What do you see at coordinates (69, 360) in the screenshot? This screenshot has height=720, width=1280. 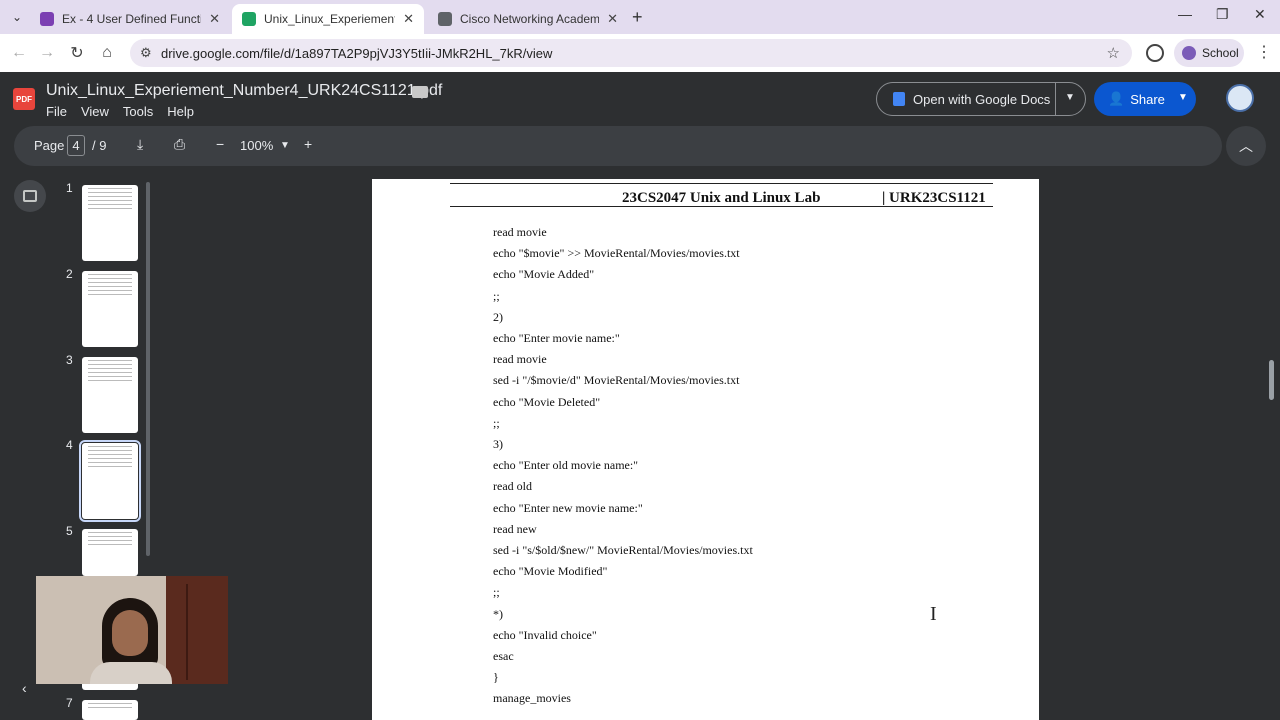 I see `thumbnail-number: 3` at bounding box center [69, 360].